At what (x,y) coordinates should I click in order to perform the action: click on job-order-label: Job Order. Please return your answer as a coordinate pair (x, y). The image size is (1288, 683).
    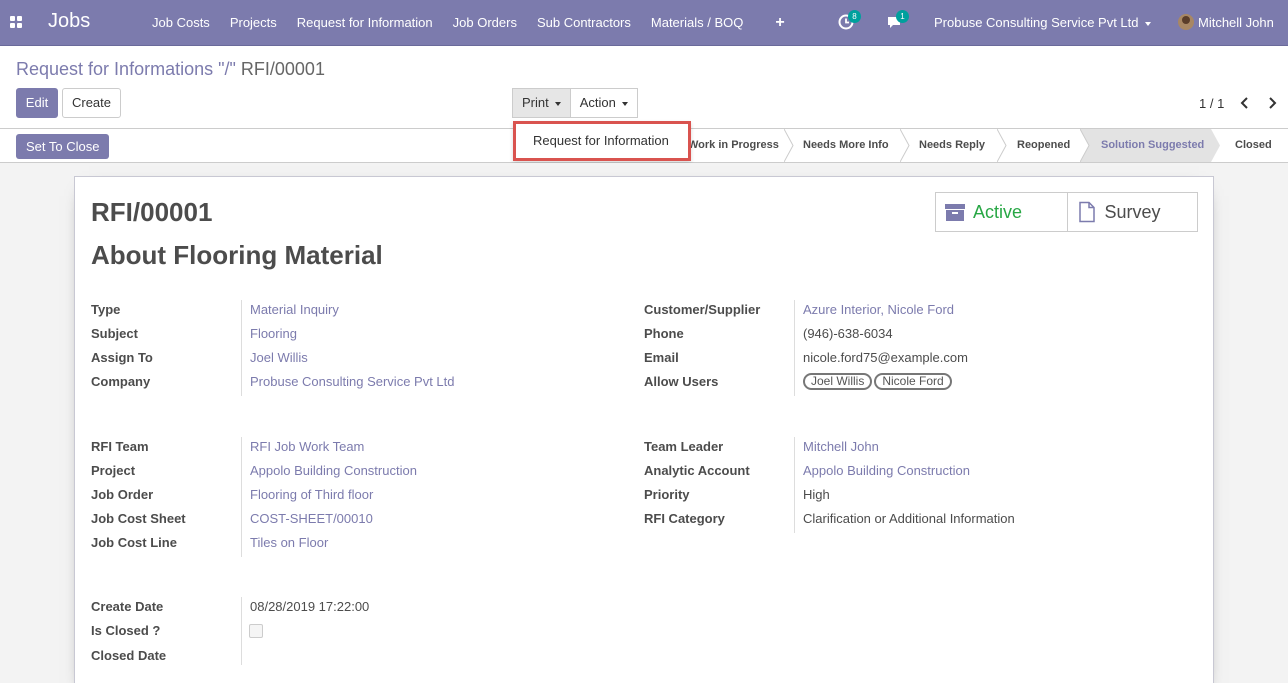
    Looking at the image, I should click on (122, 494).